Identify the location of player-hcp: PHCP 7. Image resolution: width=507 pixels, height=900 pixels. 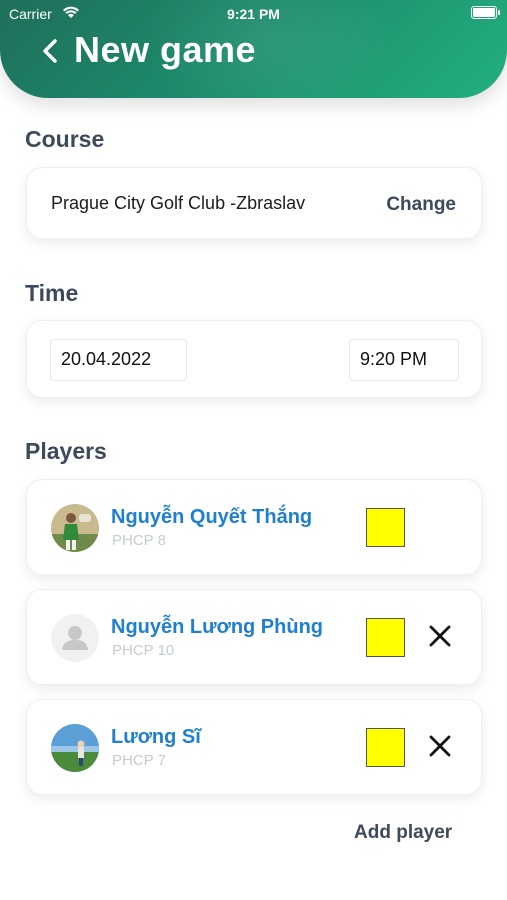
(139, 760).